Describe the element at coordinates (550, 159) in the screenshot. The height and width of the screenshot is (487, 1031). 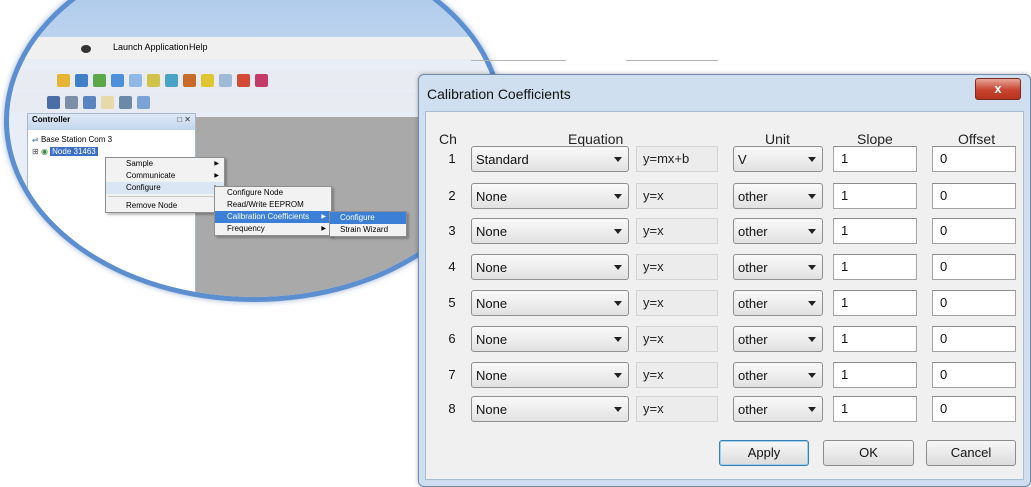
I see `equation-dropdown: Standard` at that location.